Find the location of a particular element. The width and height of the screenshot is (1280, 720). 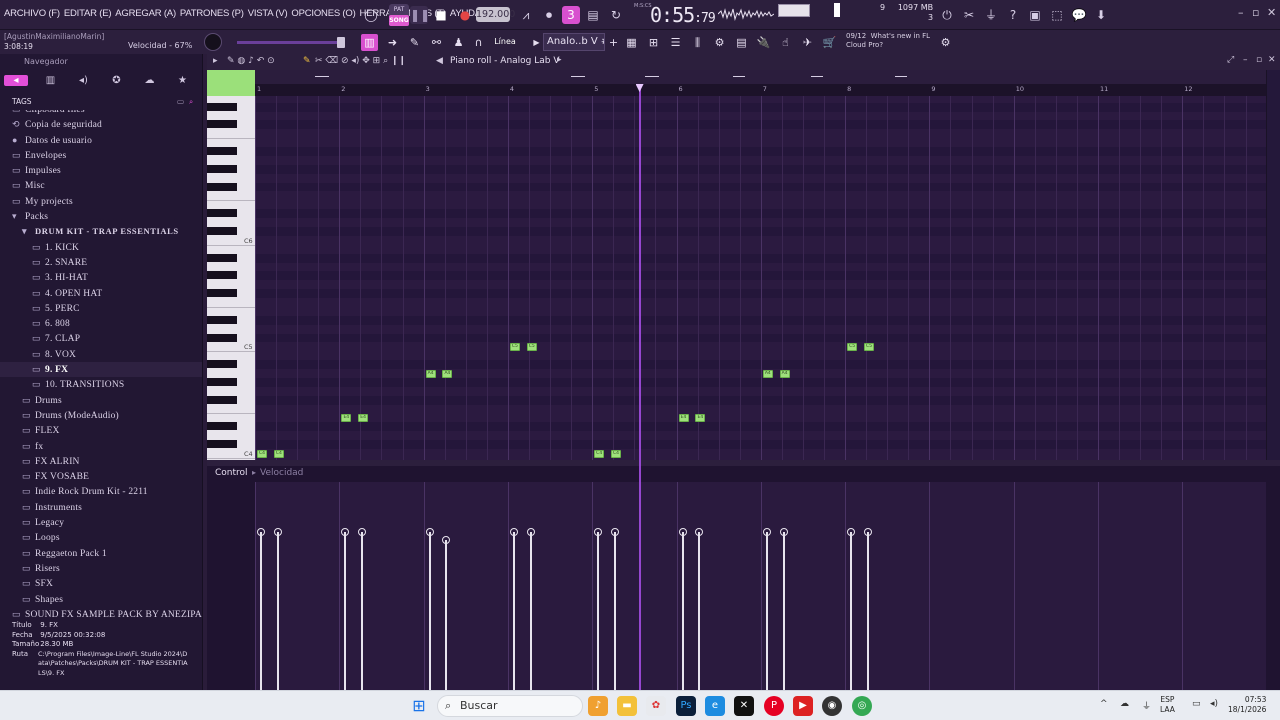

download-icon: ⬇ is located at coordinates (1101, 15).